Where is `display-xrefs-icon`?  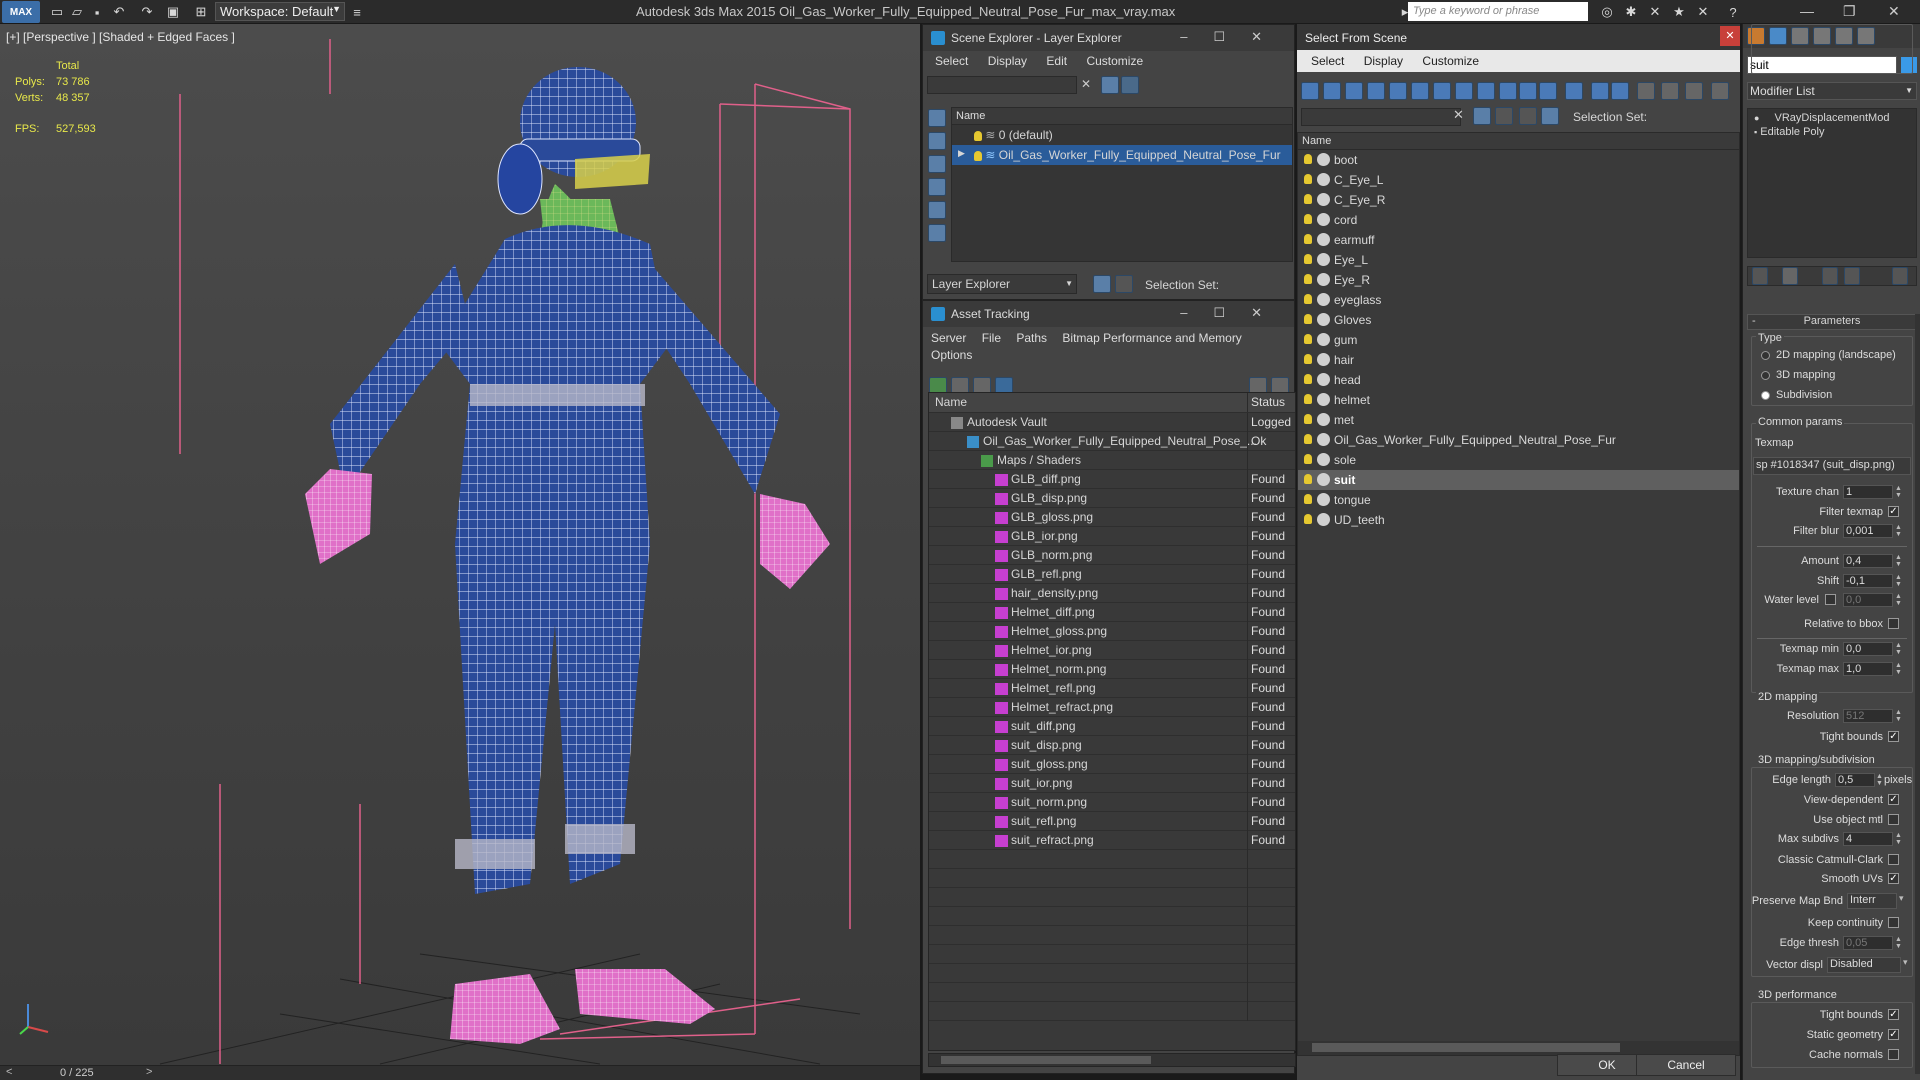 display-xrefs-icon is located at coordinates (1464, 91).